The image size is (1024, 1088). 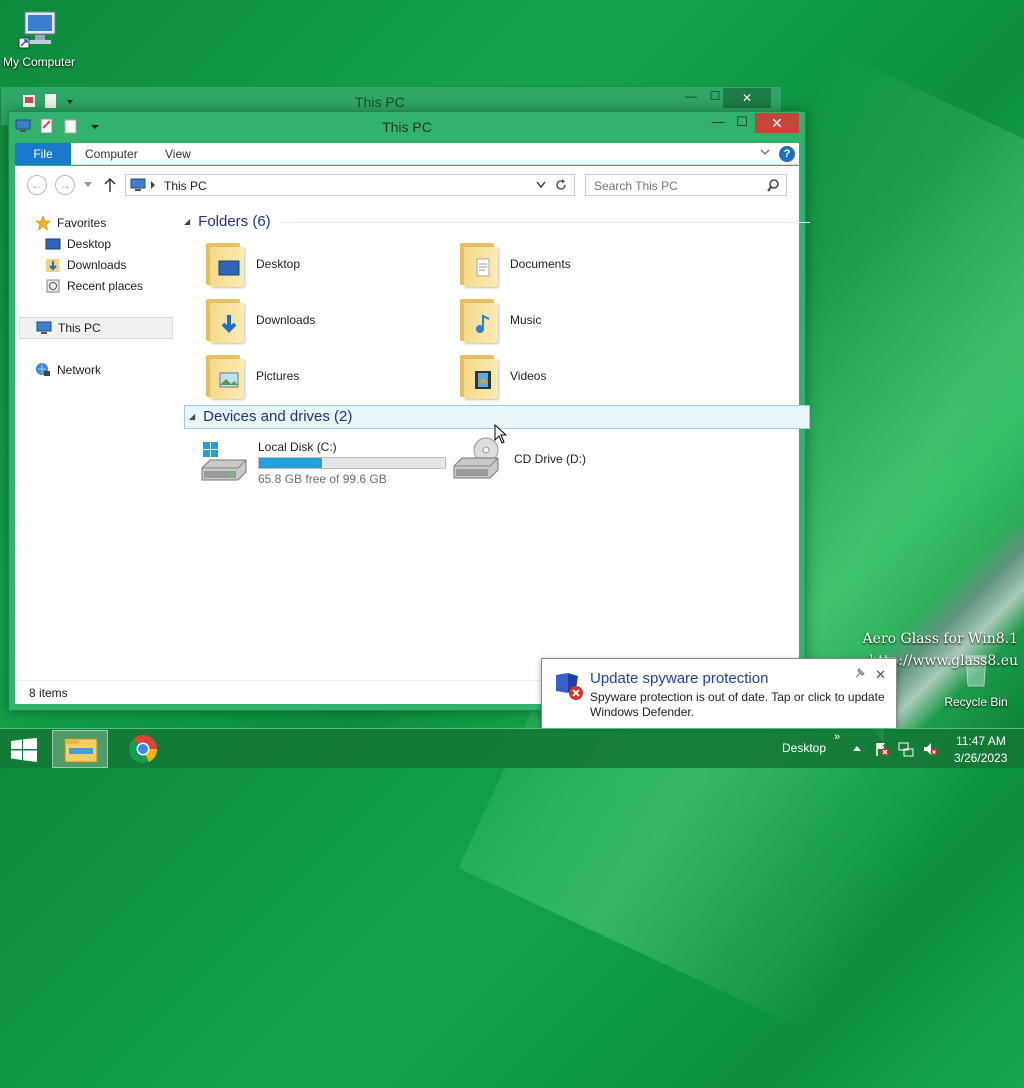 I want to click on drive-usage-fill, so click(x=291, y=463).